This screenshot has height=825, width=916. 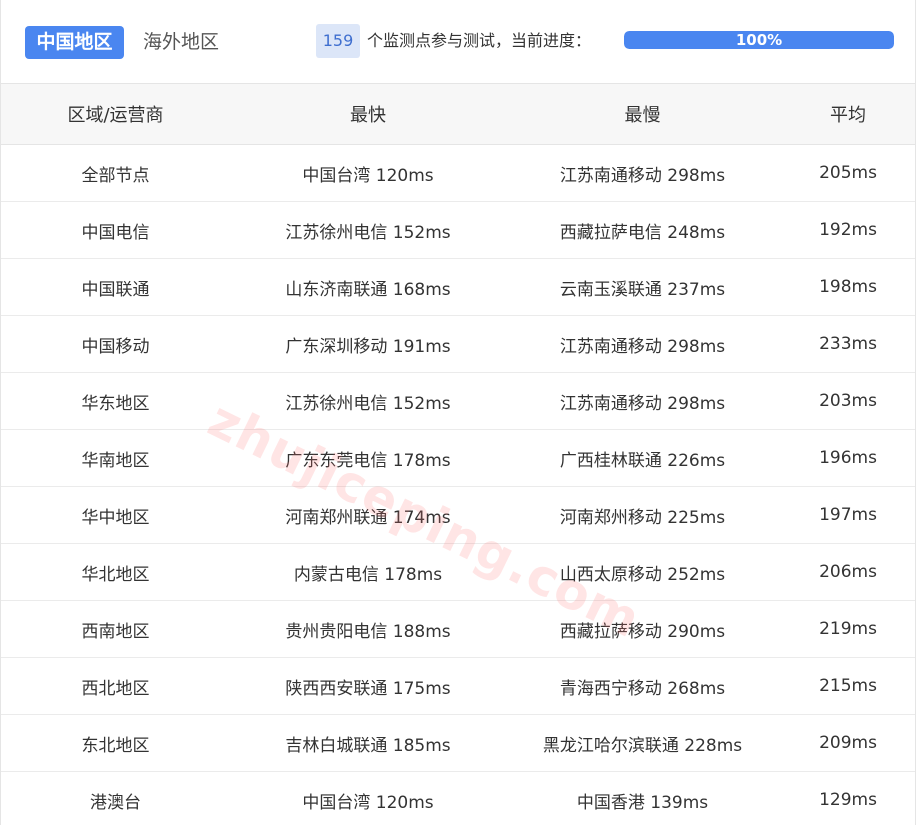 What do you see at coordinates (479, 40) in the screenshot?
I see `progress-description: 个监测点参与测试，当前进度：` at bounding box center [479, 40].